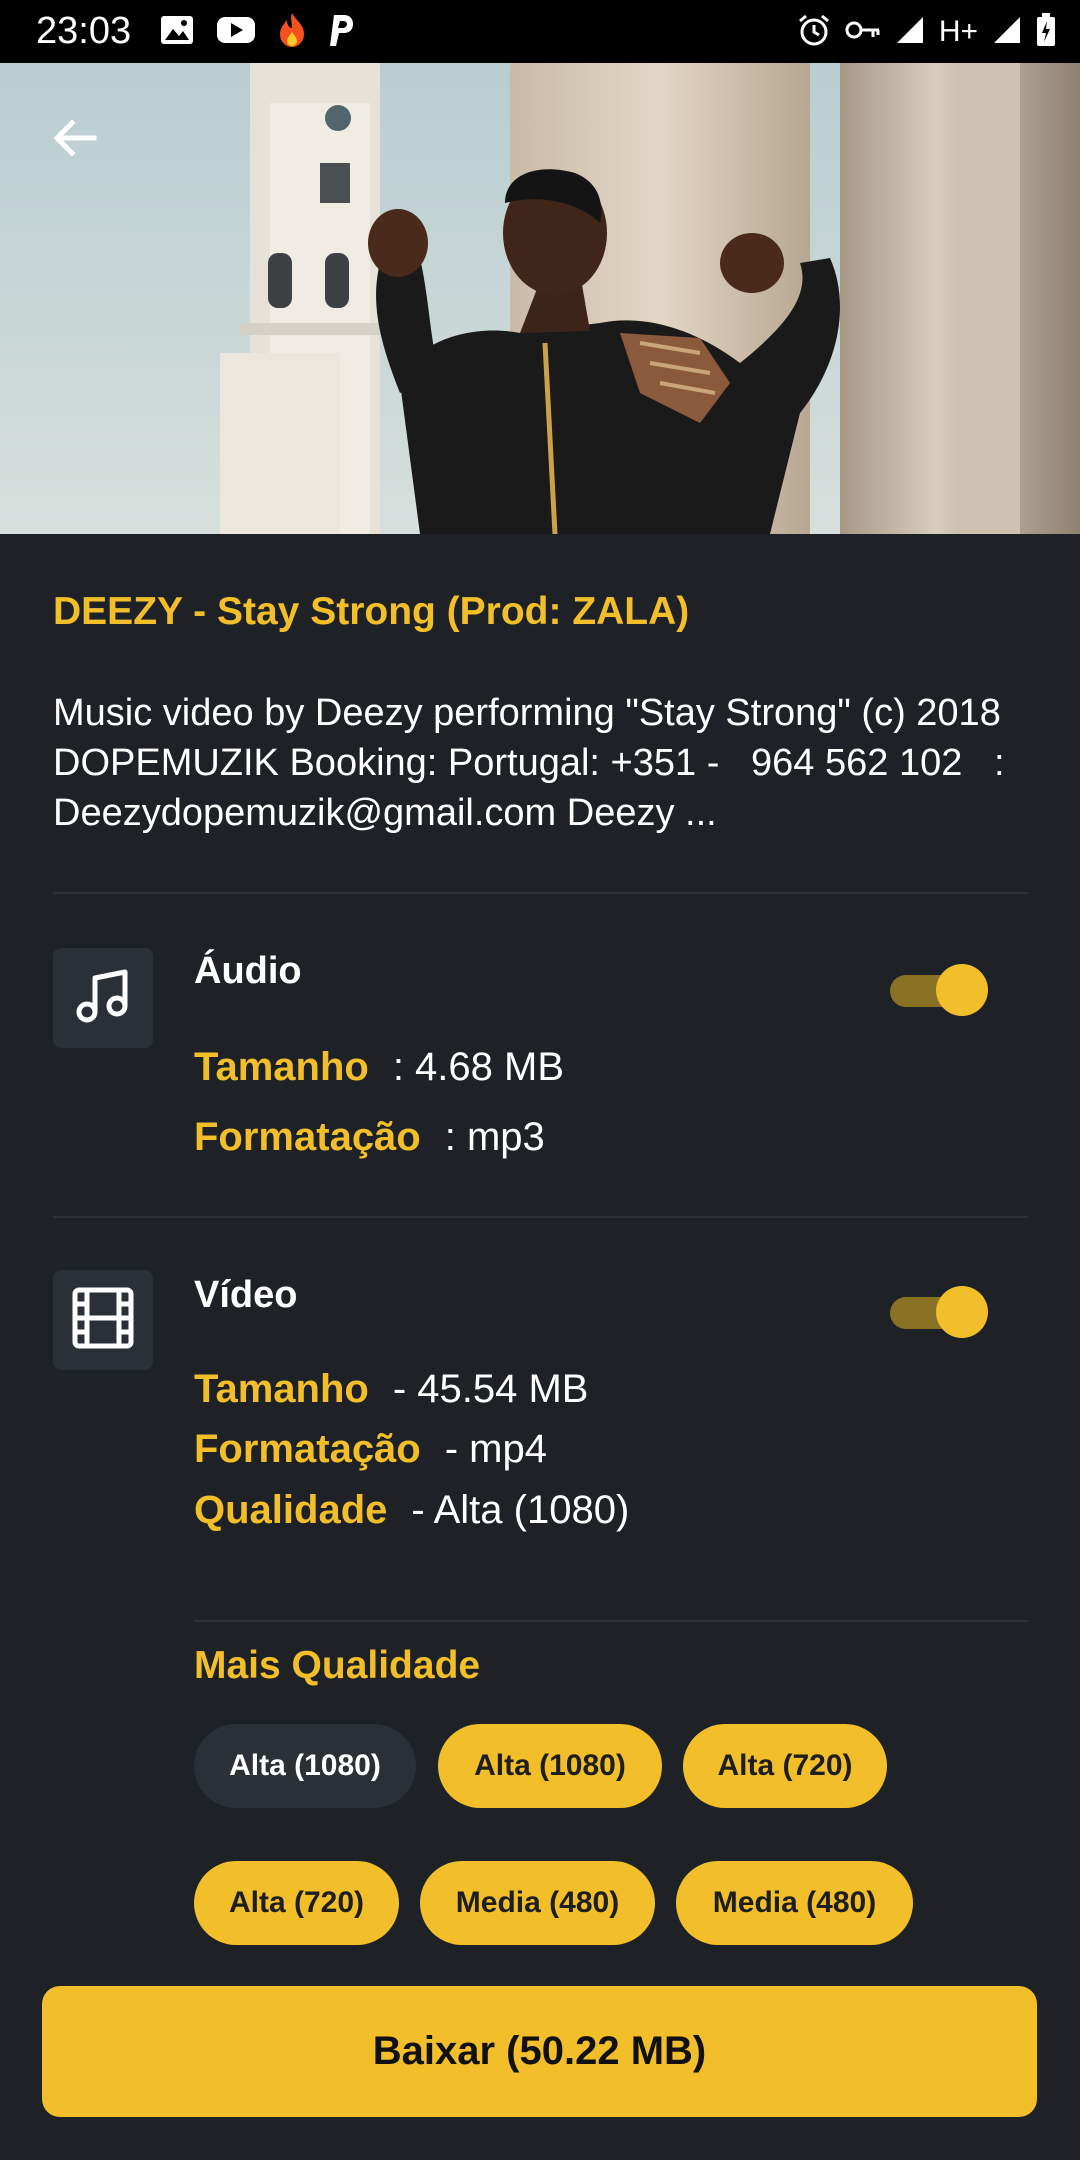 Image resolution: width=1080 pixels, height=2160 pixels. Describe the element at coordinates (520, 1510) in the screenshot. I see `video-quality-value: - Alta (1080)` at that location.